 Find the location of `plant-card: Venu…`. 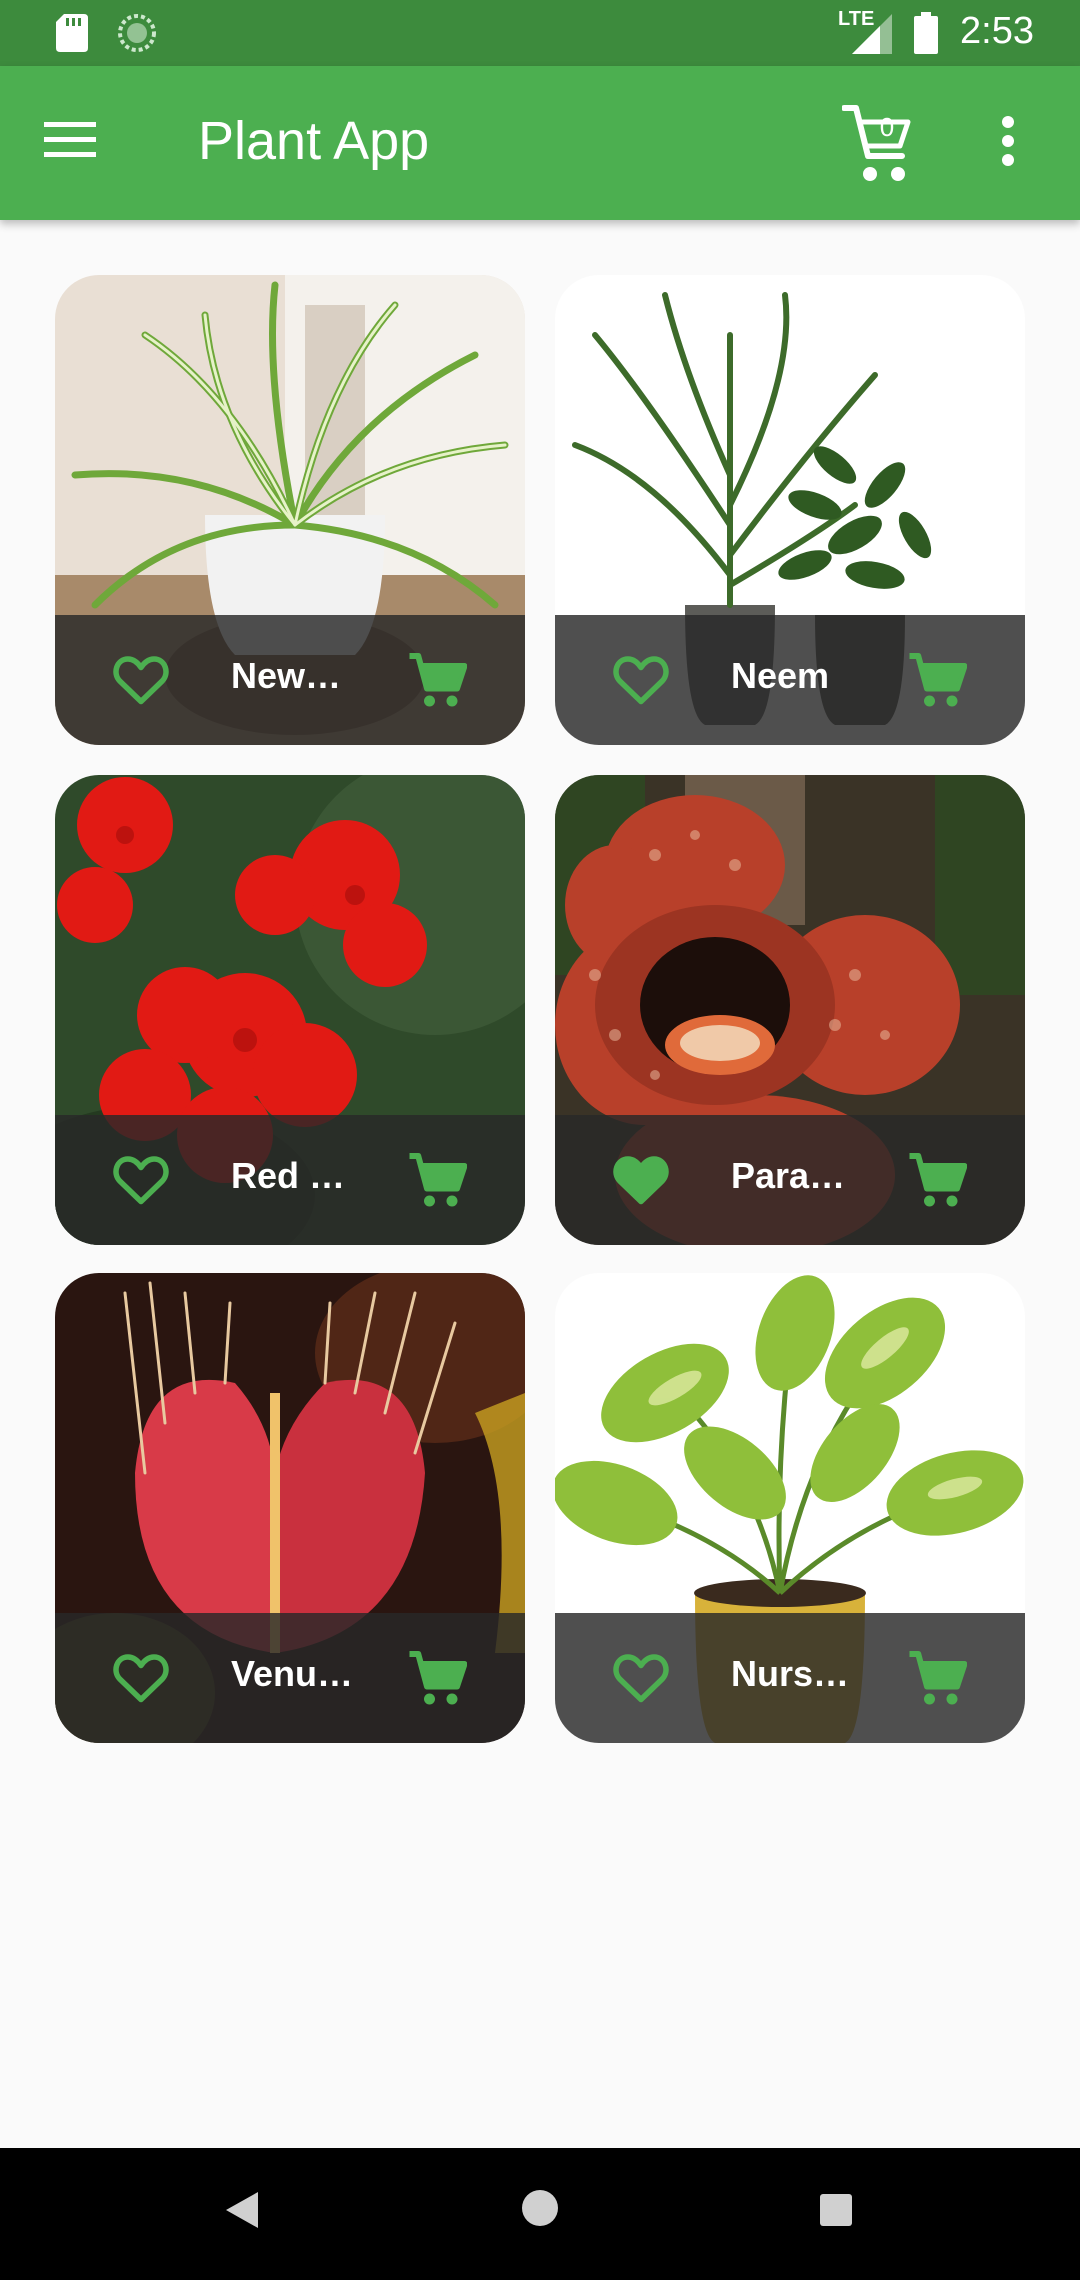

plant-card: Venu… is located at coordinates (290, 1508).